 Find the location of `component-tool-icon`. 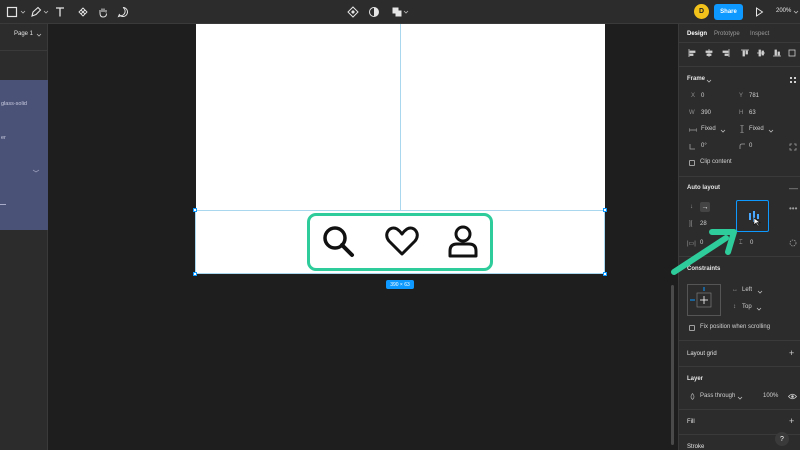

component-tool-icon is located at coordinates (83, 12).